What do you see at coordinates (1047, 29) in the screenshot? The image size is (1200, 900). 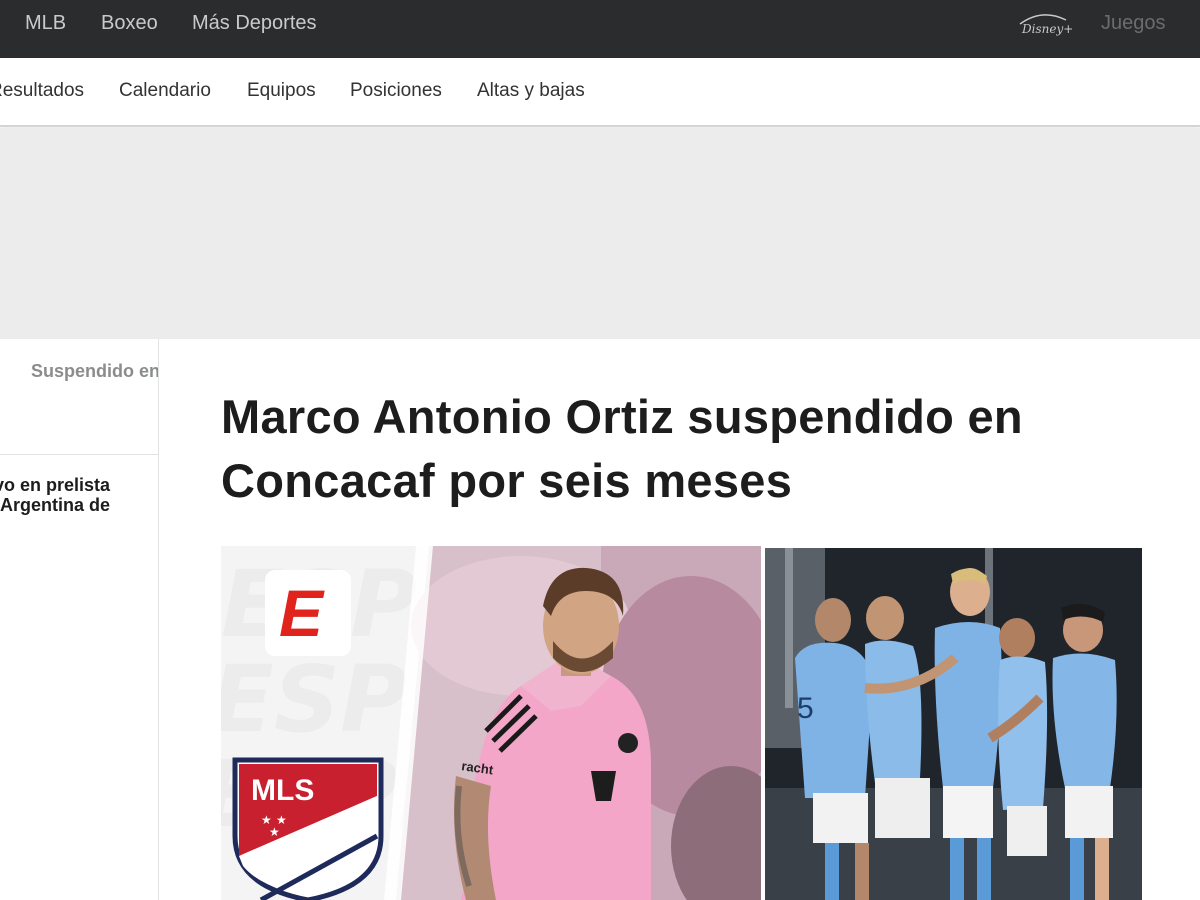 I see `svg-text: Disney+` at bounding box center [1047, 29].